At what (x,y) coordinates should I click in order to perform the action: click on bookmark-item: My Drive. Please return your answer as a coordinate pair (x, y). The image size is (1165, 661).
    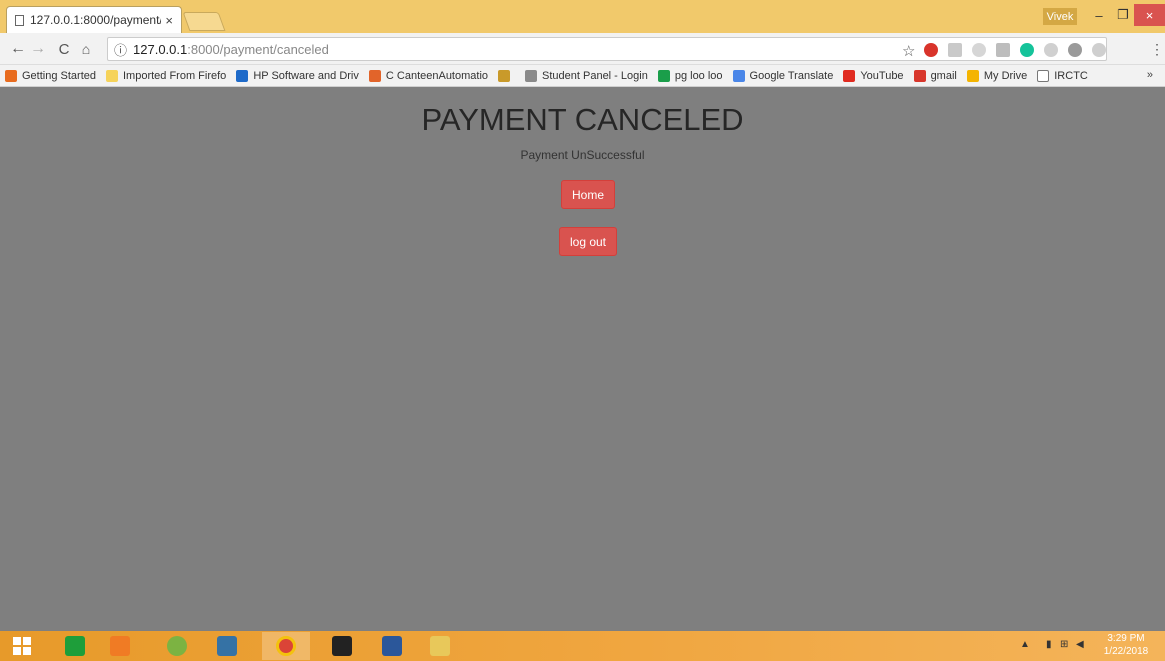
    Looking at the image, I should click on (997, 75).